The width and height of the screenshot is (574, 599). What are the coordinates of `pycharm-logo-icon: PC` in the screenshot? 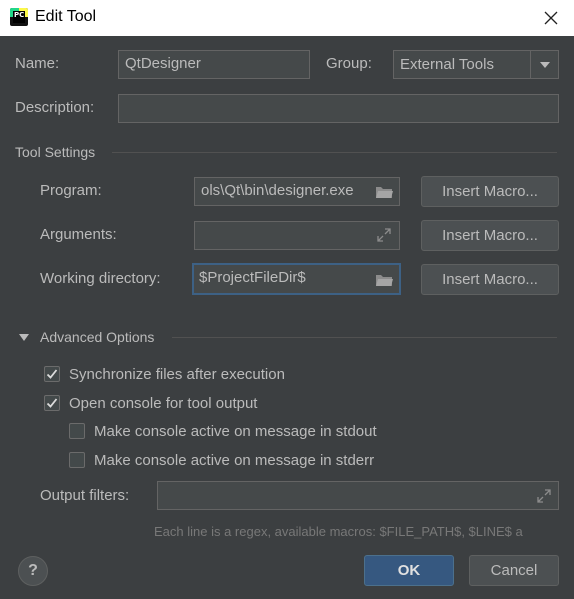 It's located at (19, 17).